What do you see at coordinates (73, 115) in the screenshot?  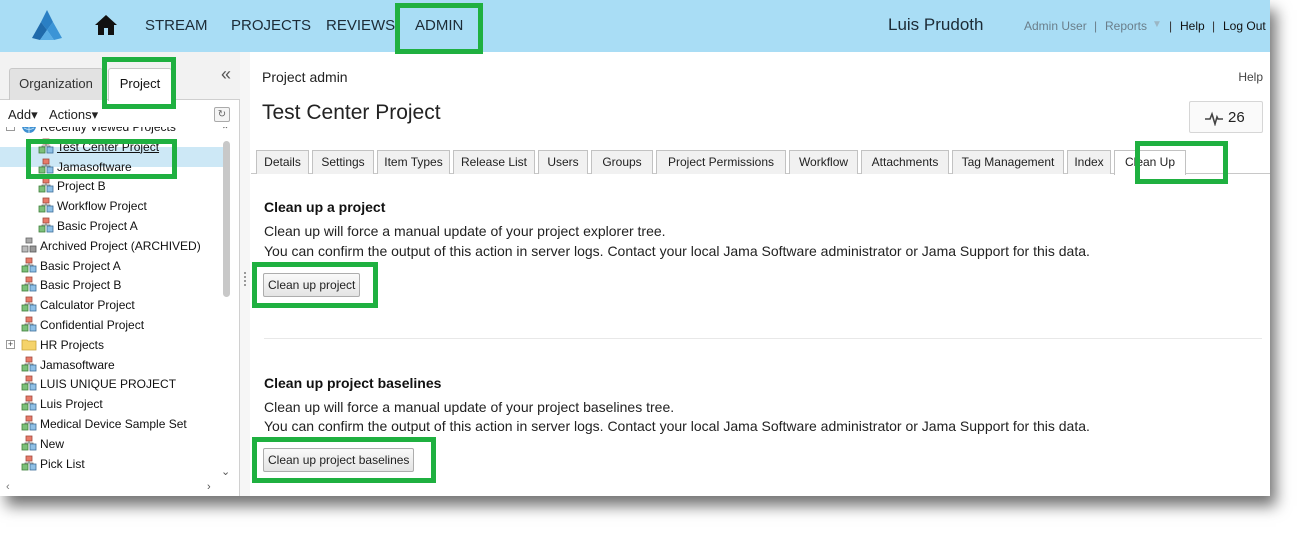 I see `actions-menu-button: Actions▾` at bounding box center [73, 115].